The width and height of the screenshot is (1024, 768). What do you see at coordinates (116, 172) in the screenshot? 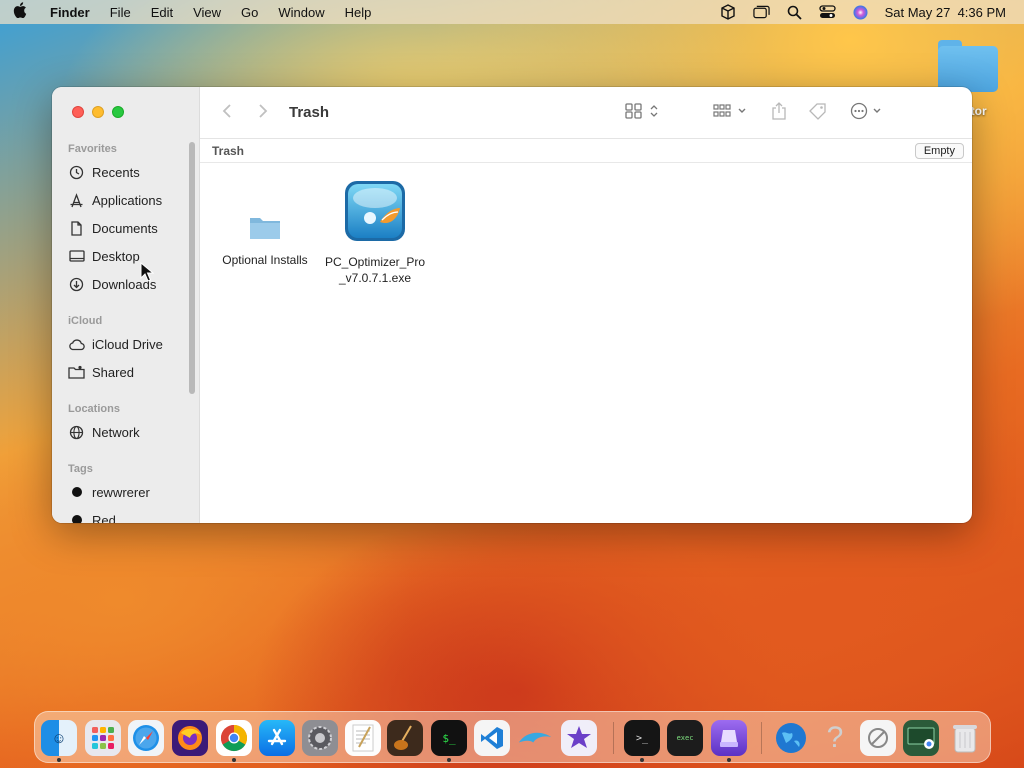
I see `sidebar-item-label: Recents` at bounding box center [116, 172].